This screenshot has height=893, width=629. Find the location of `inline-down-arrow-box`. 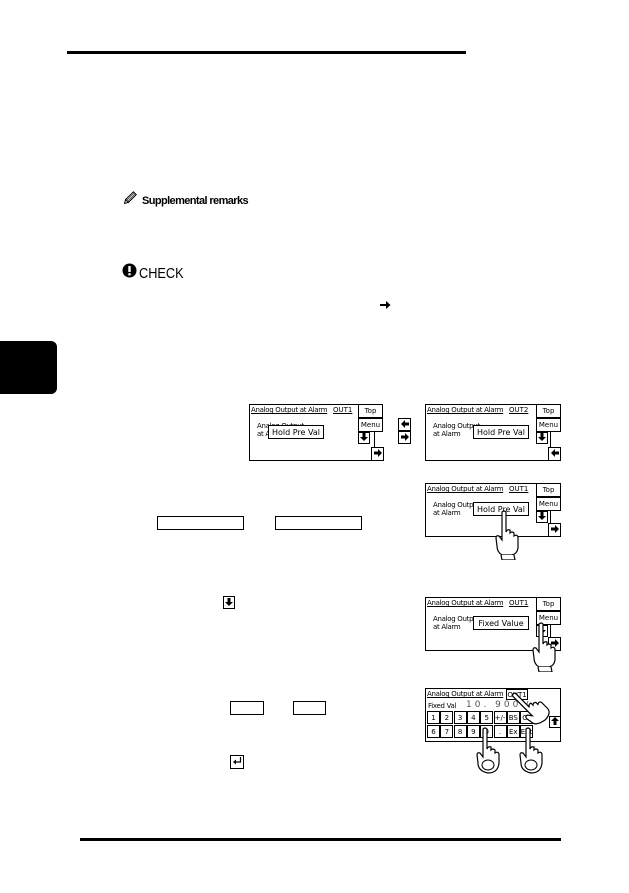

inline-down-arrow-box is located at coordinates (229, 602).